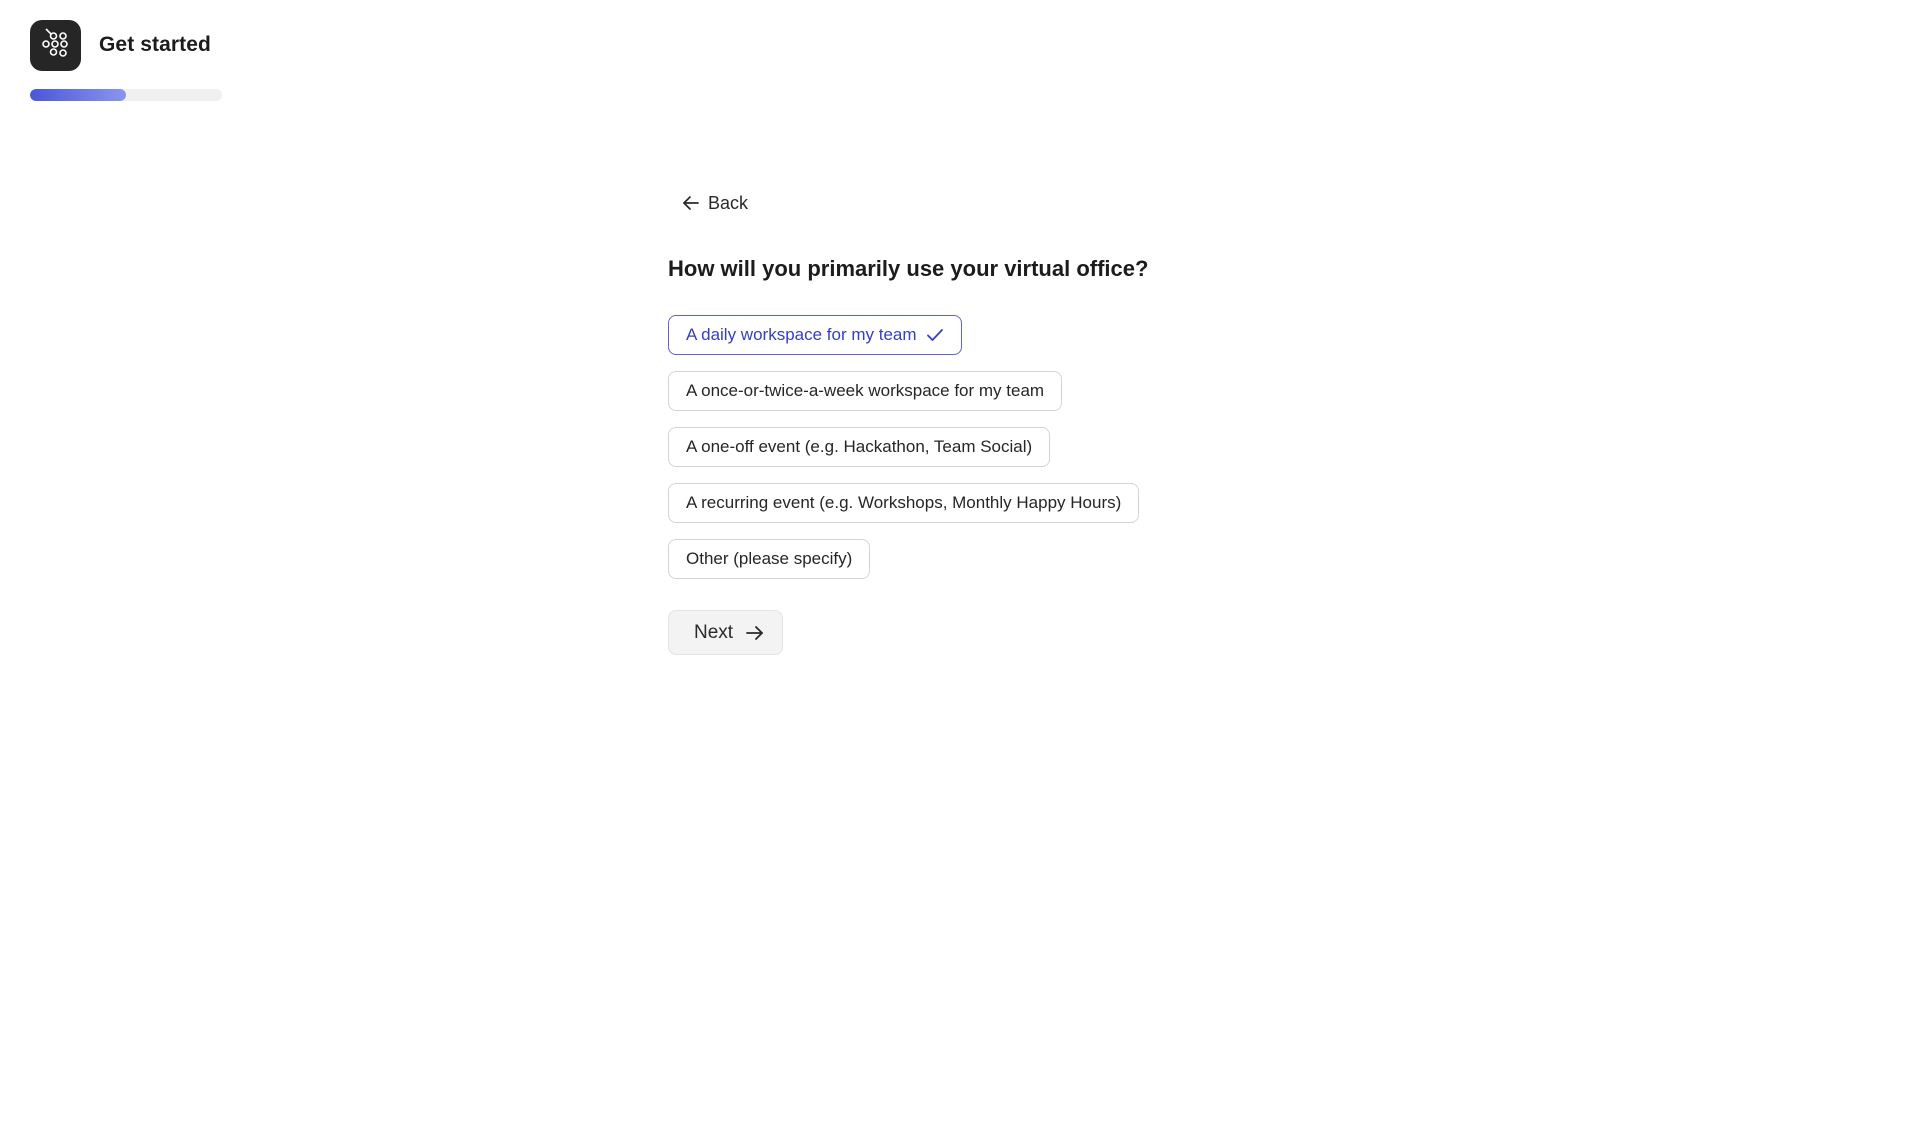 Image resolution: width=1920 pixels, height=1130 pixels. What do you see at coordinates (755, 633) in the screenshot?
I see `arrow-right-icon` at bounding box center [755, 633].